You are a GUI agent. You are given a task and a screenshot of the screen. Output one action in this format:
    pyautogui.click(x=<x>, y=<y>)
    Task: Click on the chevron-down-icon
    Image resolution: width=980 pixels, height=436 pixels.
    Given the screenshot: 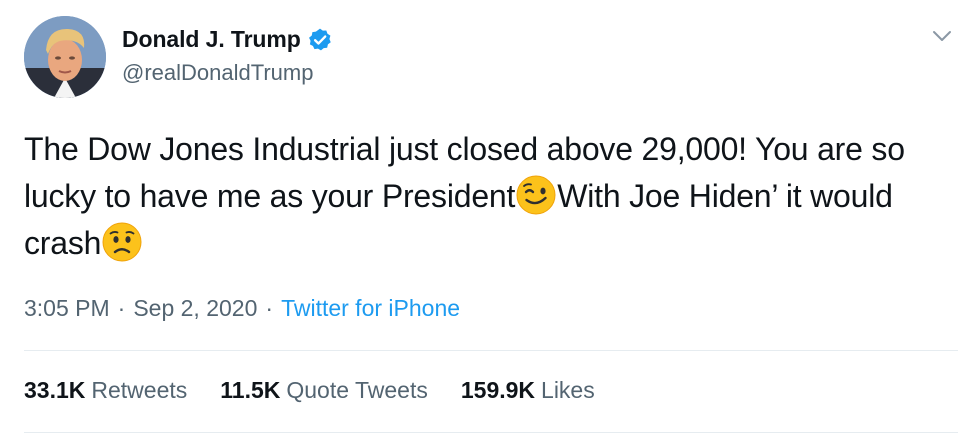 What is the action you would take?
    pyautogui.click(x=942, y=36)
    